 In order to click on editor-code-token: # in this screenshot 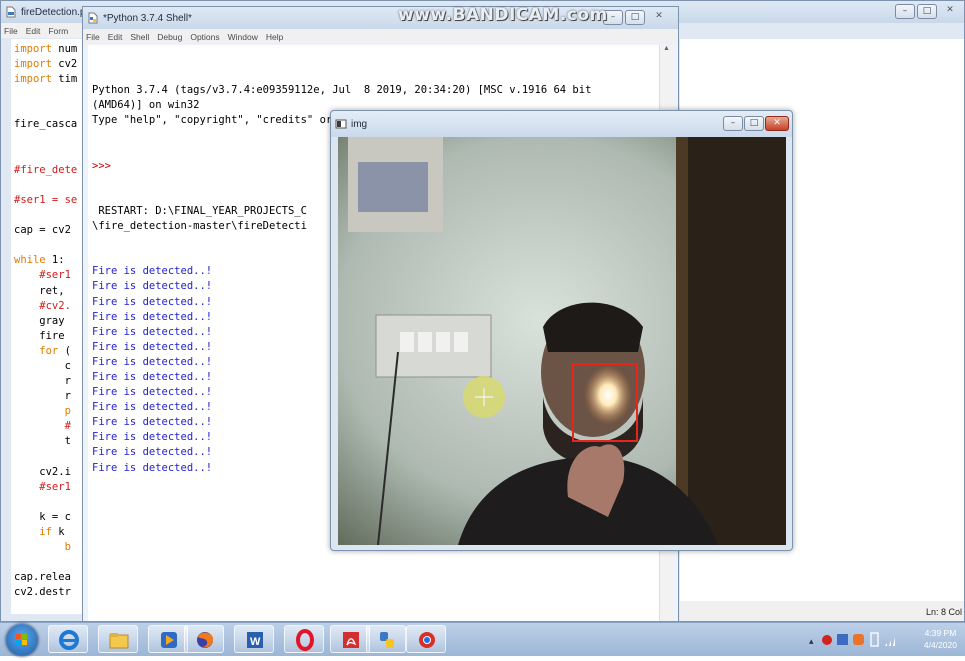, I will do `click(42, 426)`.